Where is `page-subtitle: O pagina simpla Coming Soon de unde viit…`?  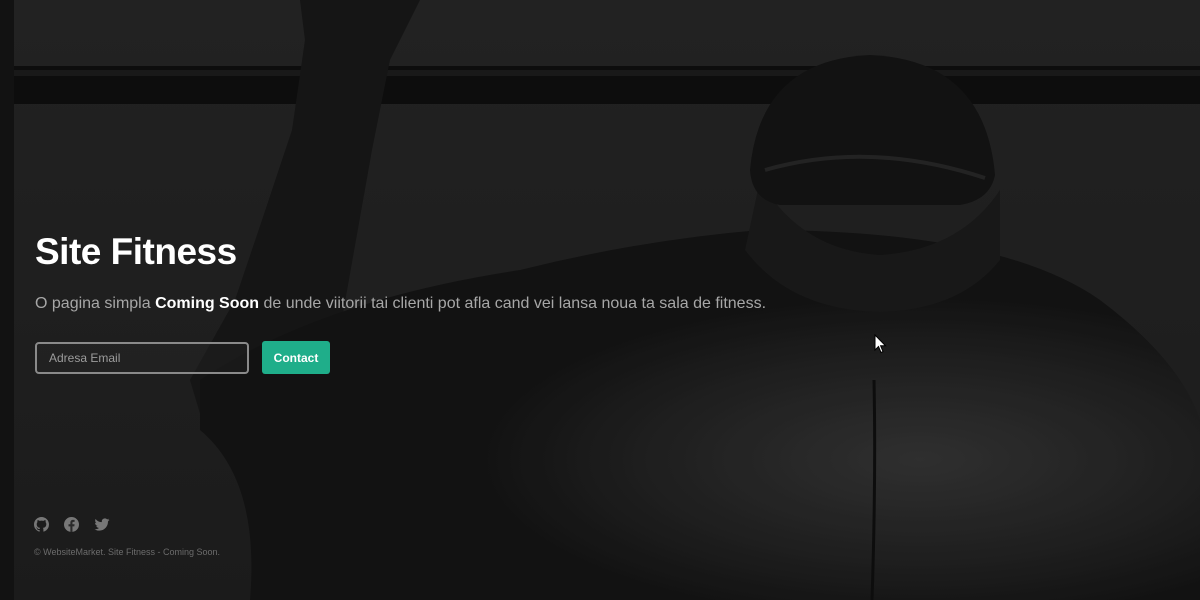 page-subtitle: O pagina simpla Coming Soon de unde viit… is located at coordinates (425, 304).